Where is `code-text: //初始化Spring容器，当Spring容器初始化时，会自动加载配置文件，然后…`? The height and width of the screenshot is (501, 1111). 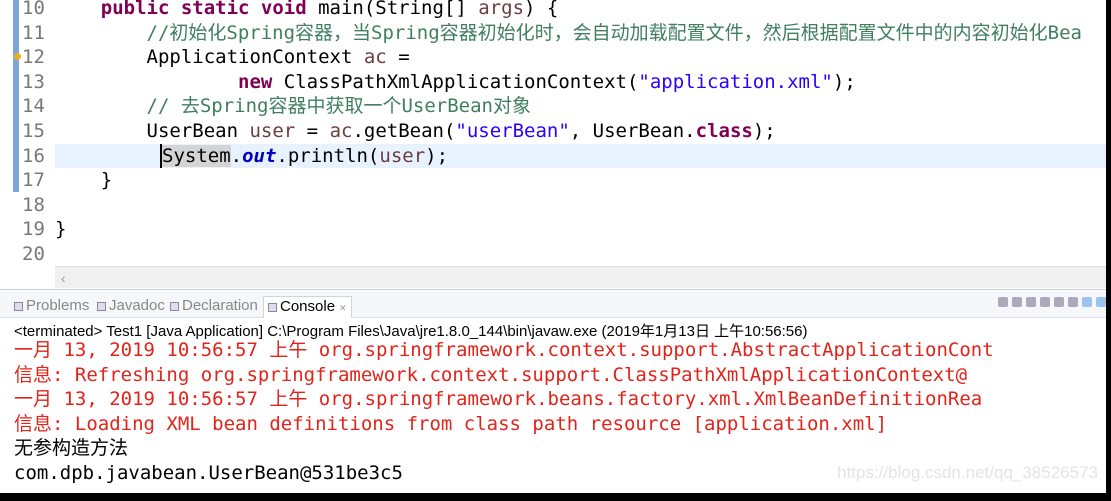 code-text: //初始化Spring容器，当Spring容器初始化时，会自动加载配置文件，然后… is located at coordinates (568, 33).